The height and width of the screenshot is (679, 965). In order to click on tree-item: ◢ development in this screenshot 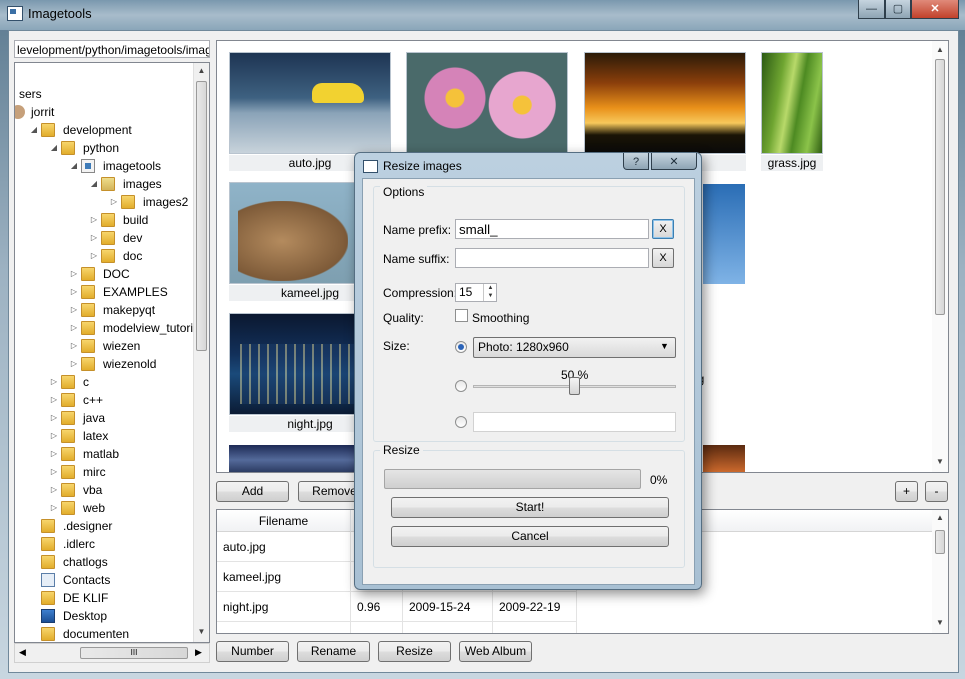, I will do `click(104, 130)`.